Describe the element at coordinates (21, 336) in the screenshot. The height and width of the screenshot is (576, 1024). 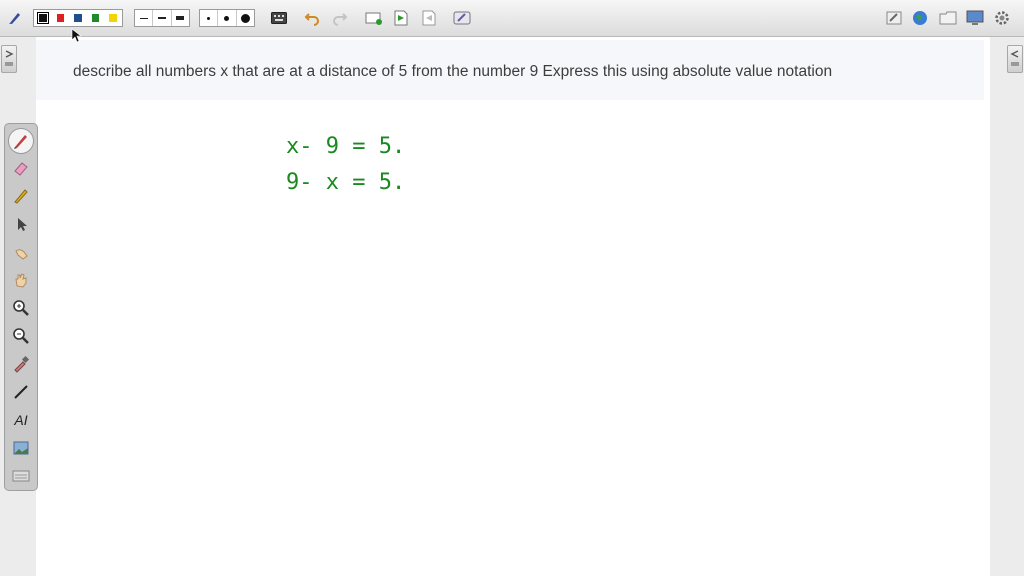
I see `zoom-out-icon` at that location.